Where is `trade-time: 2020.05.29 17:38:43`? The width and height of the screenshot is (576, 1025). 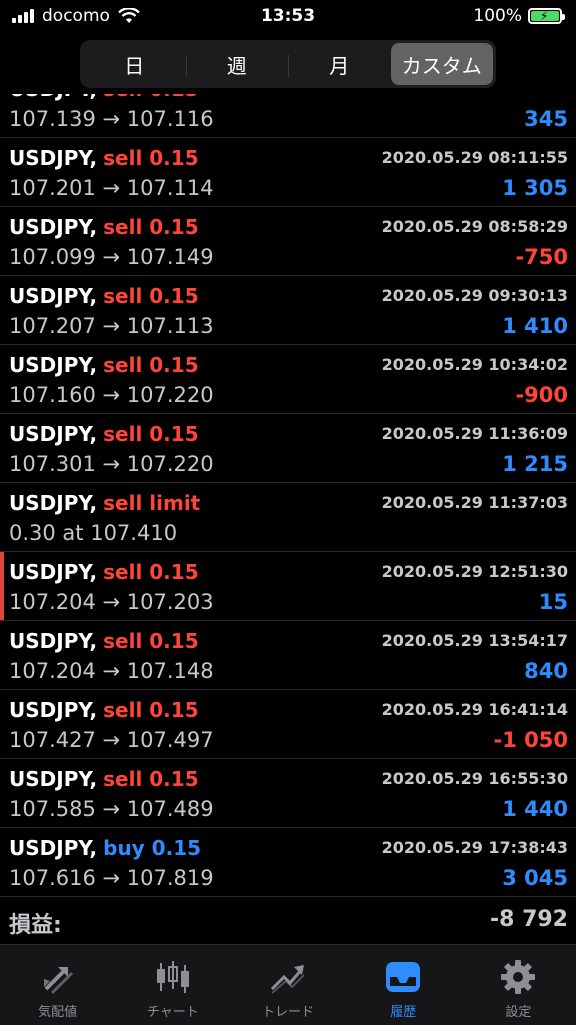
trade-time: 2020.05.29 17:38:43 is located at coordinates (474, 847).